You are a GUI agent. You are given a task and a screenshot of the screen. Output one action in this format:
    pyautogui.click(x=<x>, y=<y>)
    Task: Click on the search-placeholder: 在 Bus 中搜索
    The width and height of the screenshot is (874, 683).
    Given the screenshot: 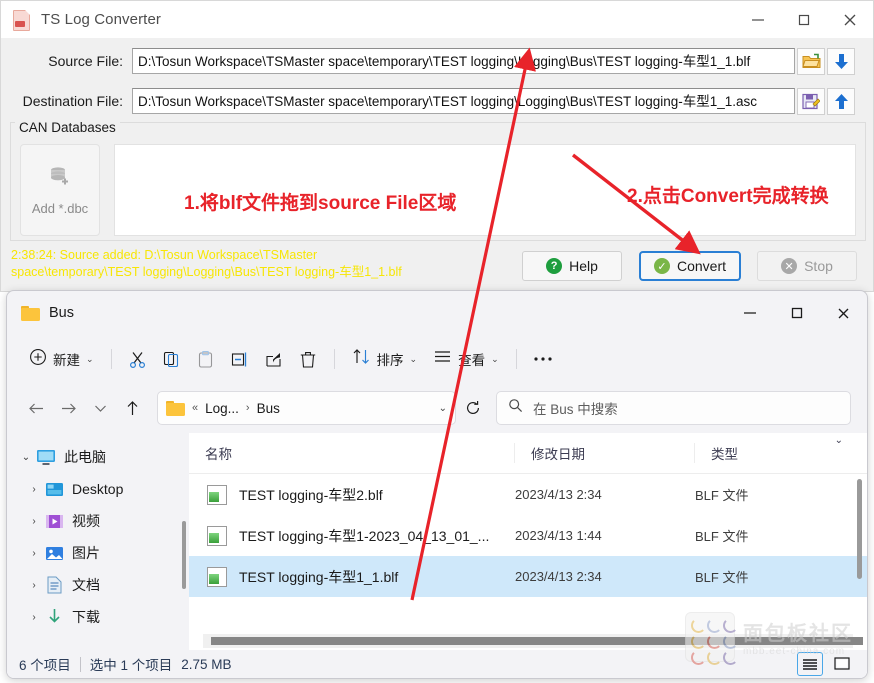 What is the action you would take?
    pyautogui.click(x=575, y=409)
    